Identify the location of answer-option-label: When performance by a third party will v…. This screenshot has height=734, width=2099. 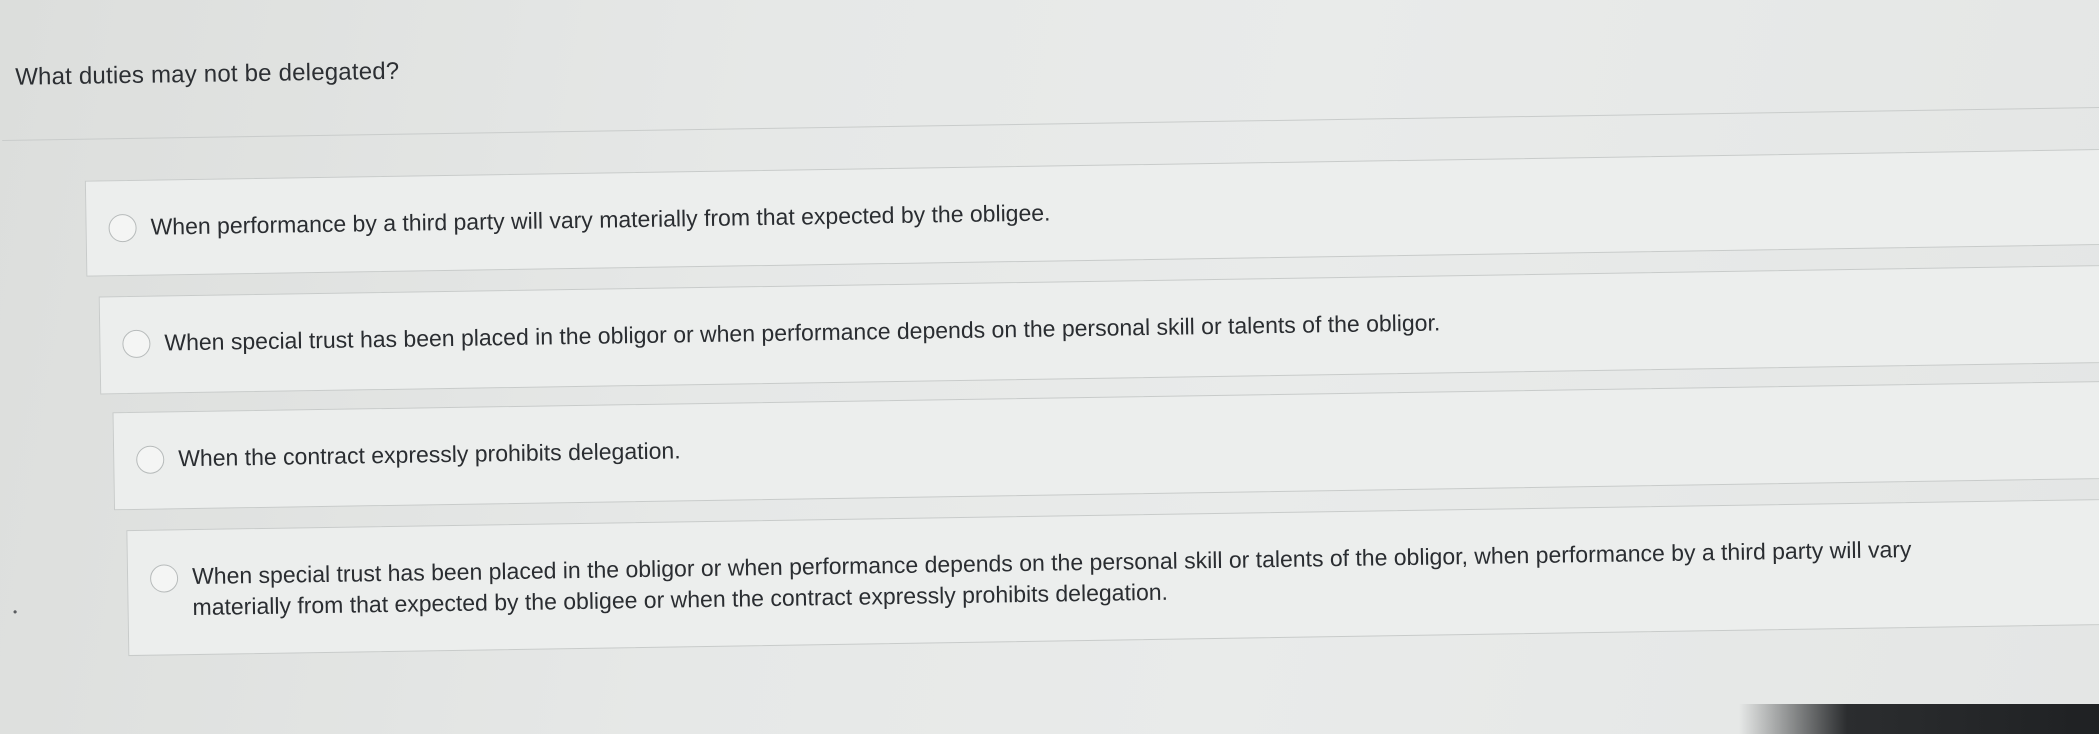
(600, 219).